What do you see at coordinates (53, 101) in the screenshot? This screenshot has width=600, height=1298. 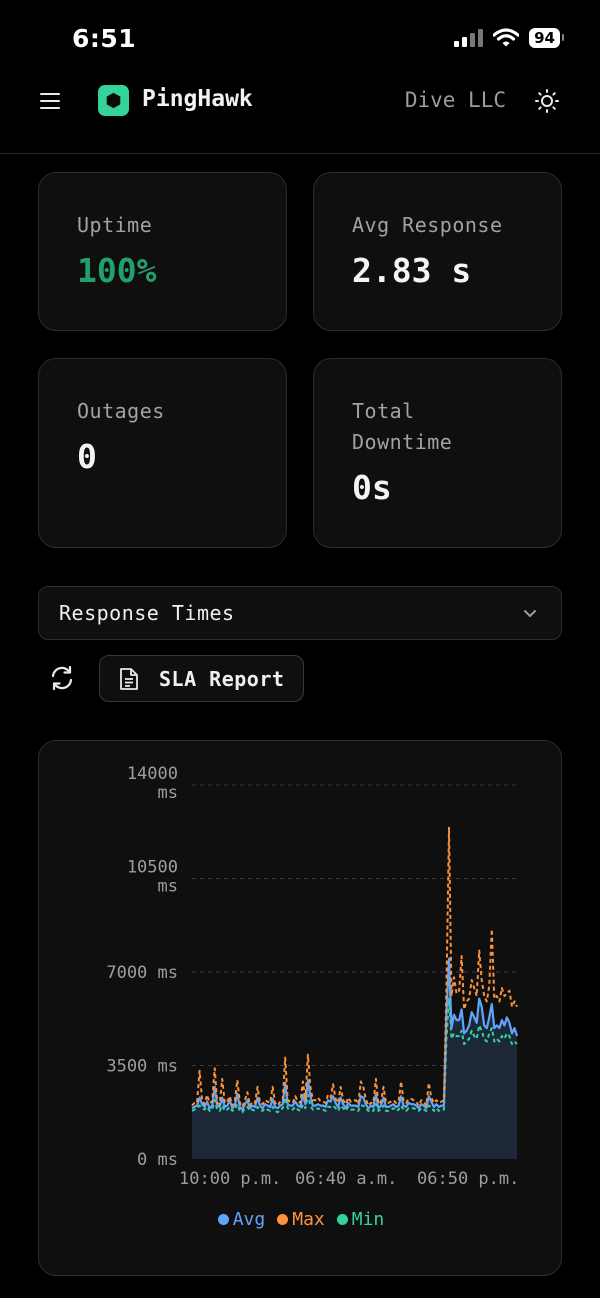 I see `menu-button` at bounding box center [53, 101].